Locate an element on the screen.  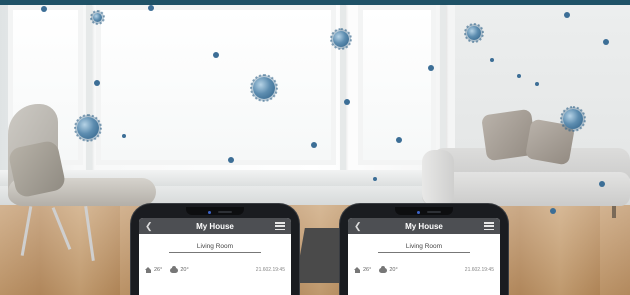
armchair-cushion is located at coordinates (37, 169).